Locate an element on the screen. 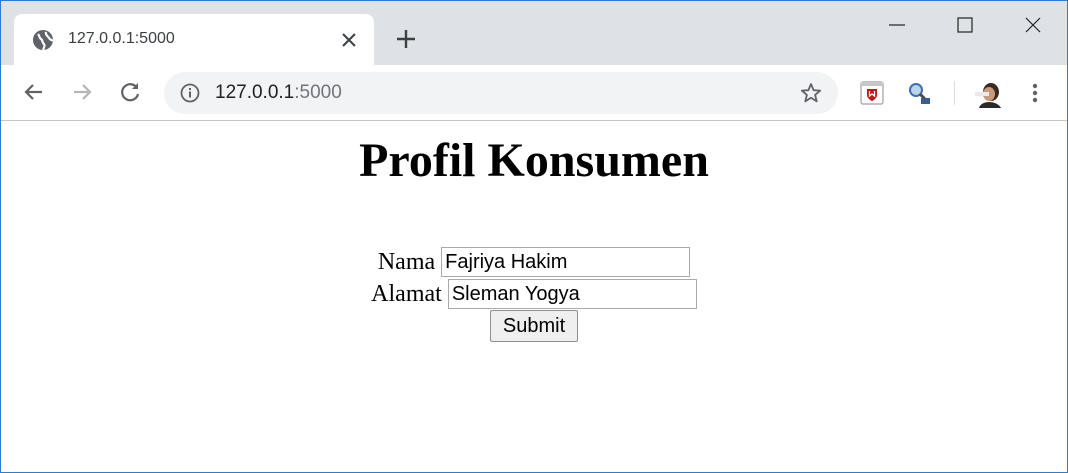  submit-row: Submit is located at coordinates (534, 326).